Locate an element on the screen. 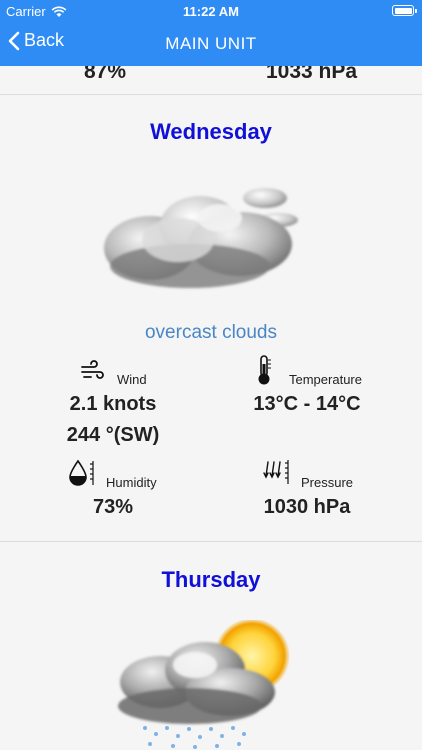  condition-text: overcast clouds is located at coordinates (210, 332).